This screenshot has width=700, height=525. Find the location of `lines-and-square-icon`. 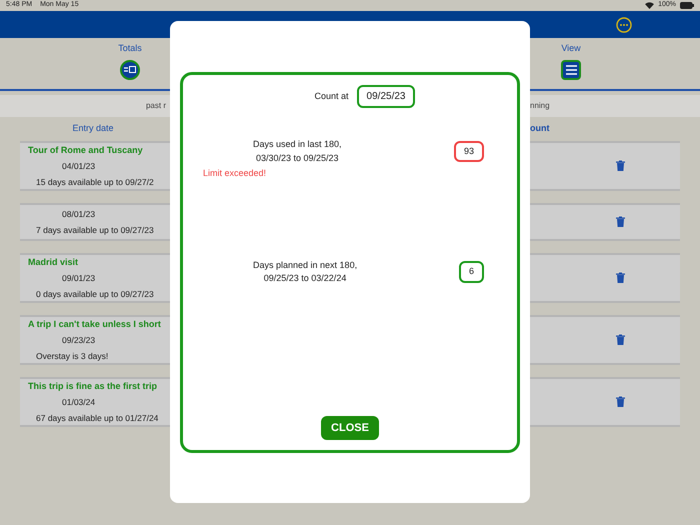

lines-and-square-icon is located at coordinates (130, 69).